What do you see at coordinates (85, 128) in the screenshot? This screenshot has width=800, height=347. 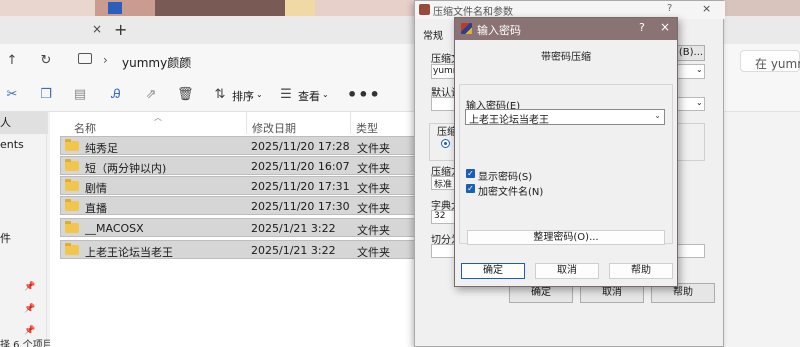 I see `column-header-name: 名称` at bounding box center [85, 128].